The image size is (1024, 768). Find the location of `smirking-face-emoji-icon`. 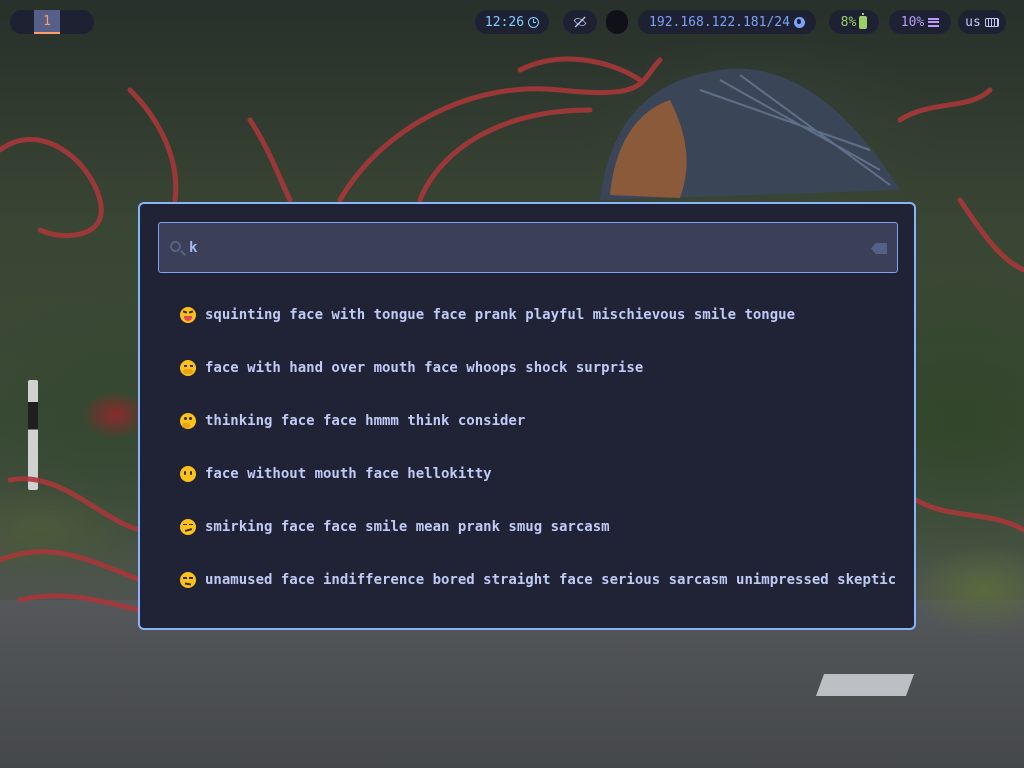

smirking-face-emoji-icon is located at coordinates (188, 526).